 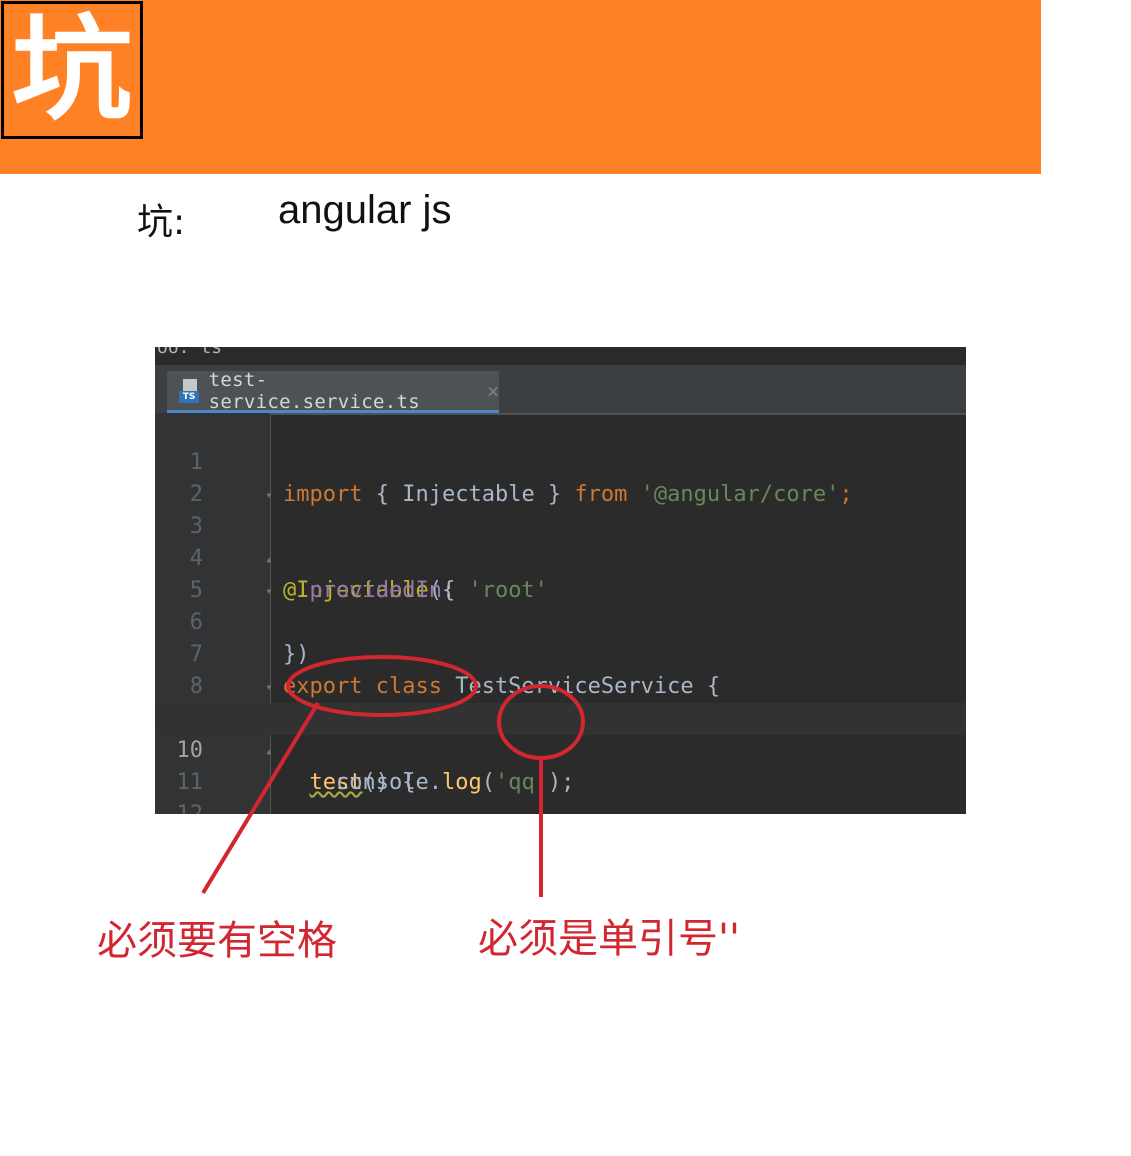 What do you see at coordinates (609, 939) in the screenshot?
I see `annotation-note-quotes: 必须是单引号''` at bounding box center [609, 939].